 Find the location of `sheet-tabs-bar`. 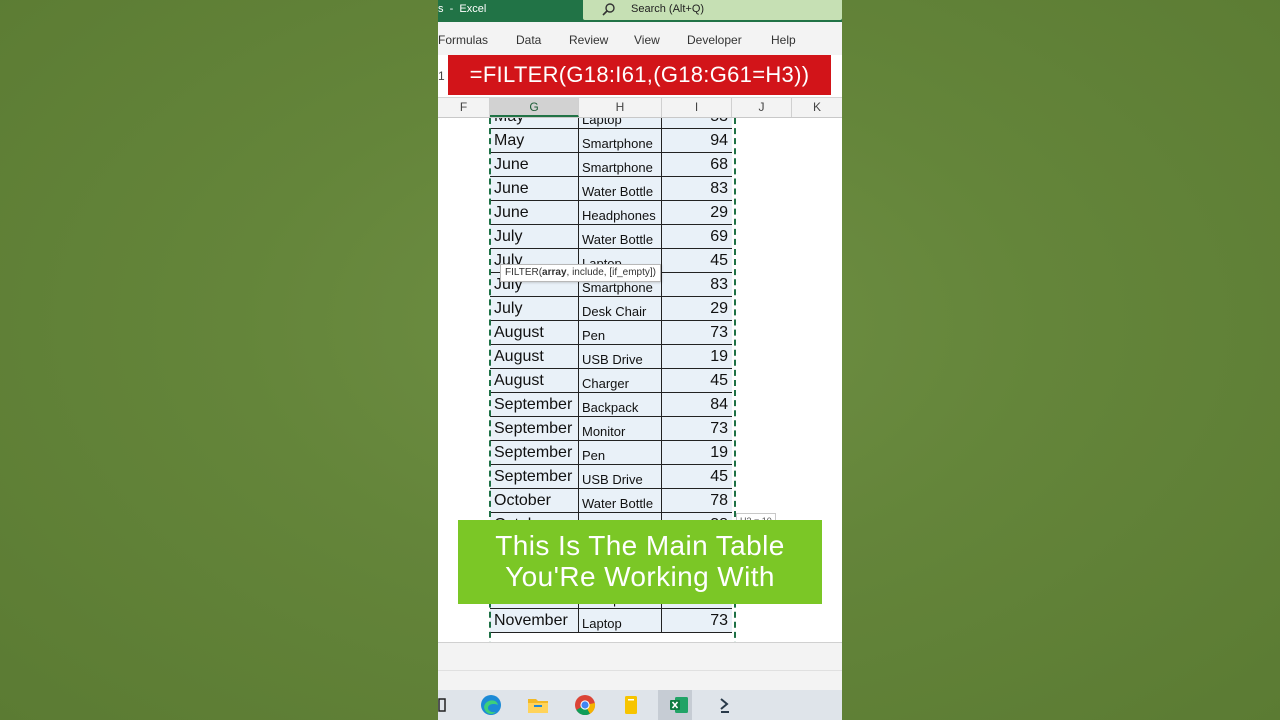

sheet-tabs-bar is located at coordinates (640, 656).